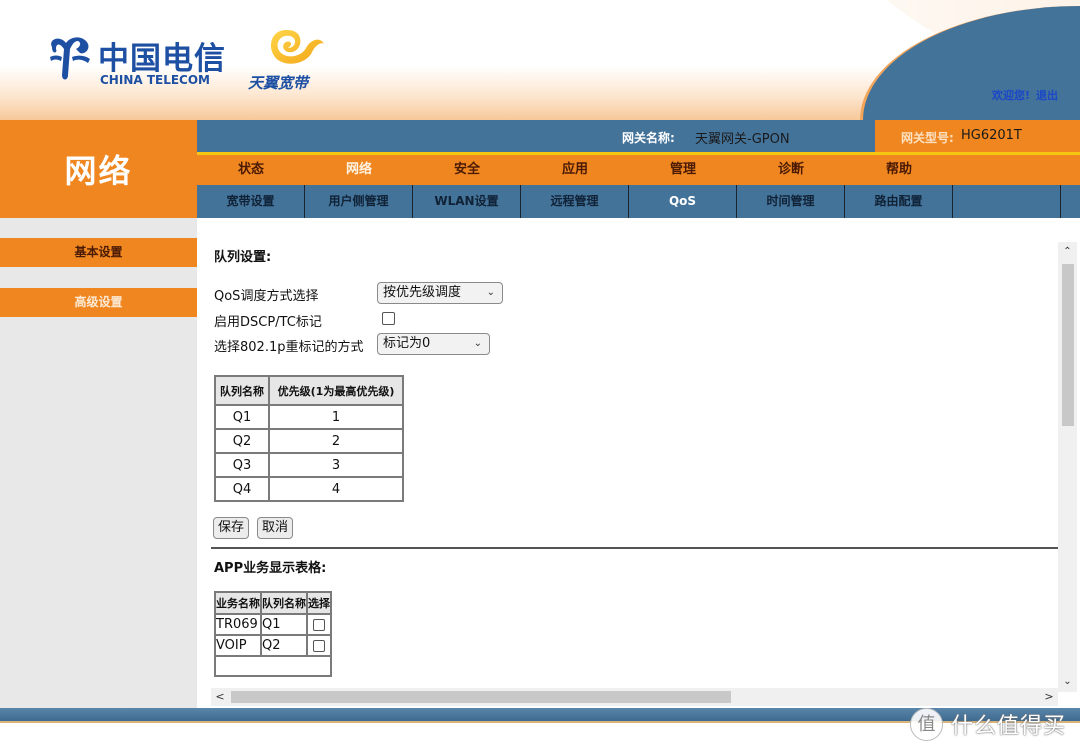 The image size is (1080, 751). Describe the element at coordinates (1047, 95) in the screenshot. I see `logout-link: 退出` at that location.